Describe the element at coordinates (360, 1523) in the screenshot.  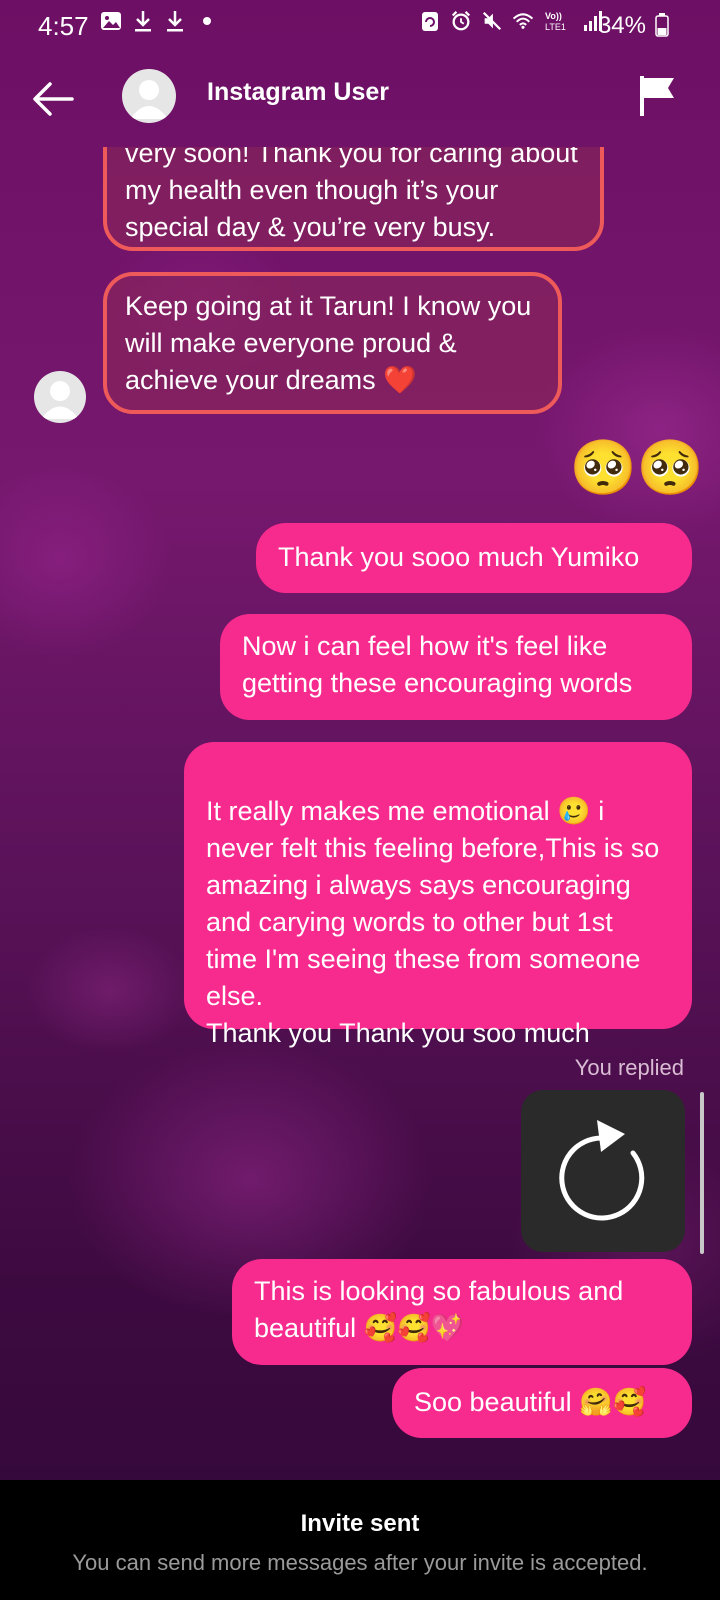
I see `invite-sent-title: Invite sent` at that location.